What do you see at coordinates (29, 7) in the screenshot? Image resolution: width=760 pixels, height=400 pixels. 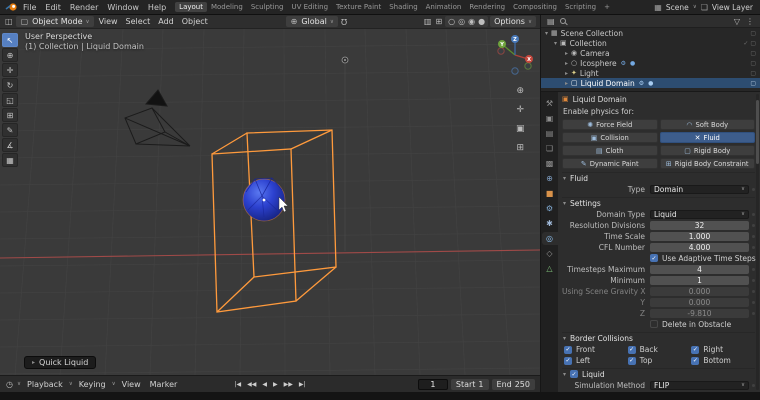 I see `menu-file: File` at bounding box center [29, 7].